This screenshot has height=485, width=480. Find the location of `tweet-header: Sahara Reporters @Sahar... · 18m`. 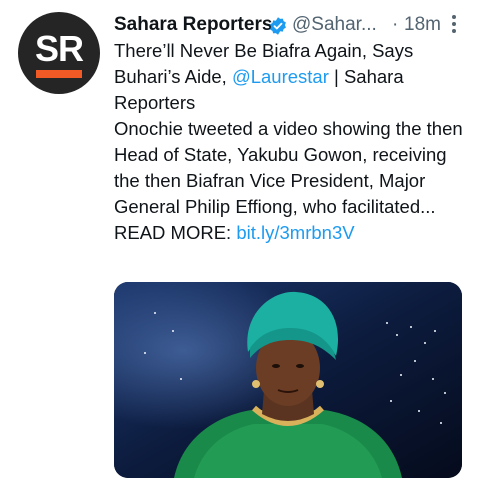

tweet-header: Sahara Reporters @Sahar... · 18m is located at coordinates (294, 25).